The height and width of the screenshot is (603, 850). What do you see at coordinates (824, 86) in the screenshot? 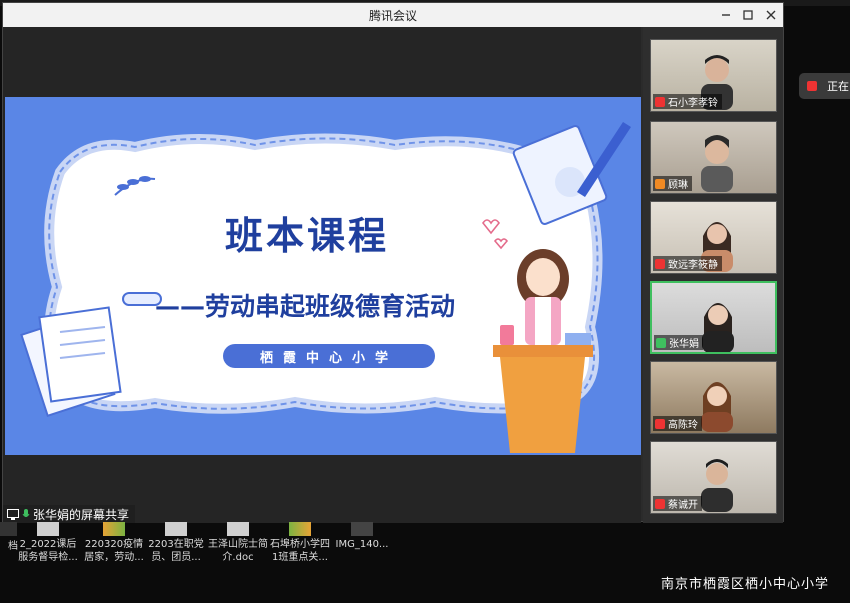
I see `speaking-indicator: 正在` at bounding box center [824, 86].